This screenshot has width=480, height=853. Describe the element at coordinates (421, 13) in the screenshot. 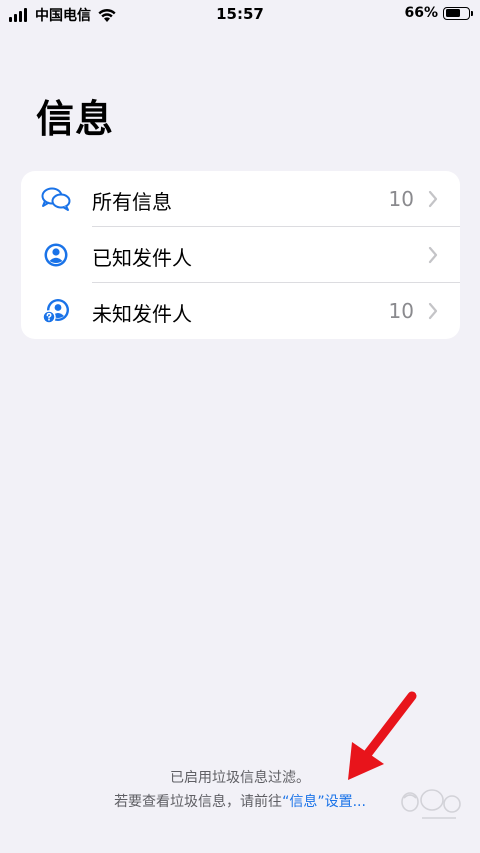

I see `battery-percentage: 66%` at that location.